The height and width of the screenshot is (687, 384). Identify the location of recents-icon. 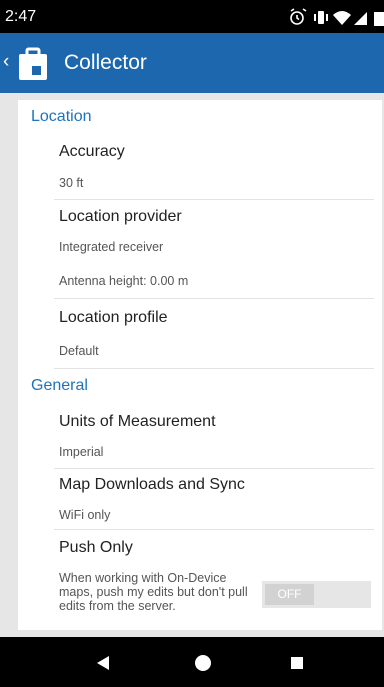
(297, 662).